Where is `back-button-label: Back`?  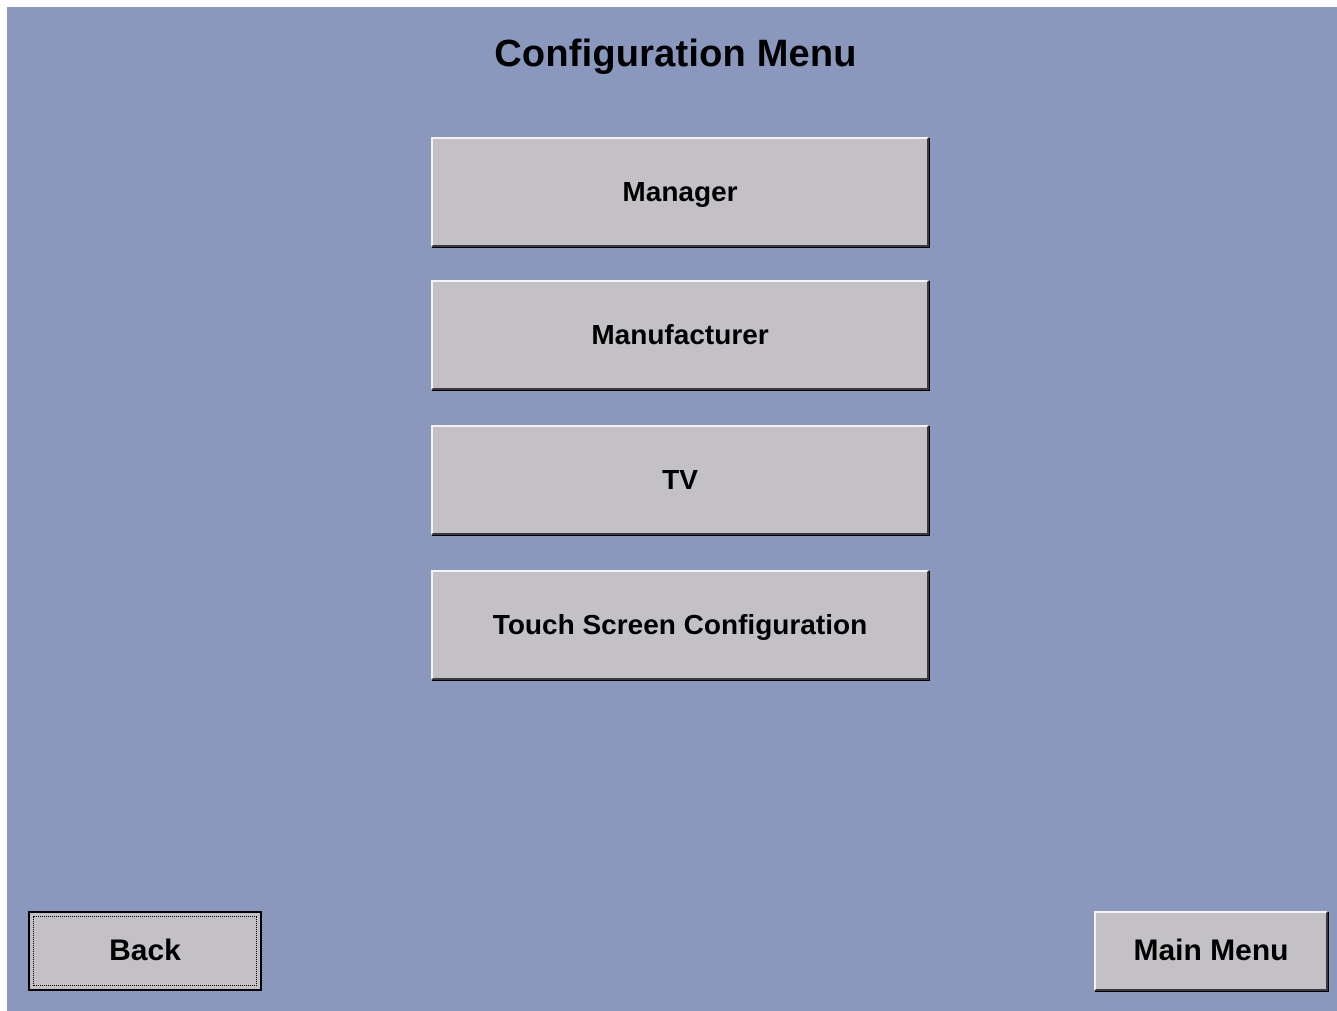
back-button-label: Back is located at coordinates (145, 950).